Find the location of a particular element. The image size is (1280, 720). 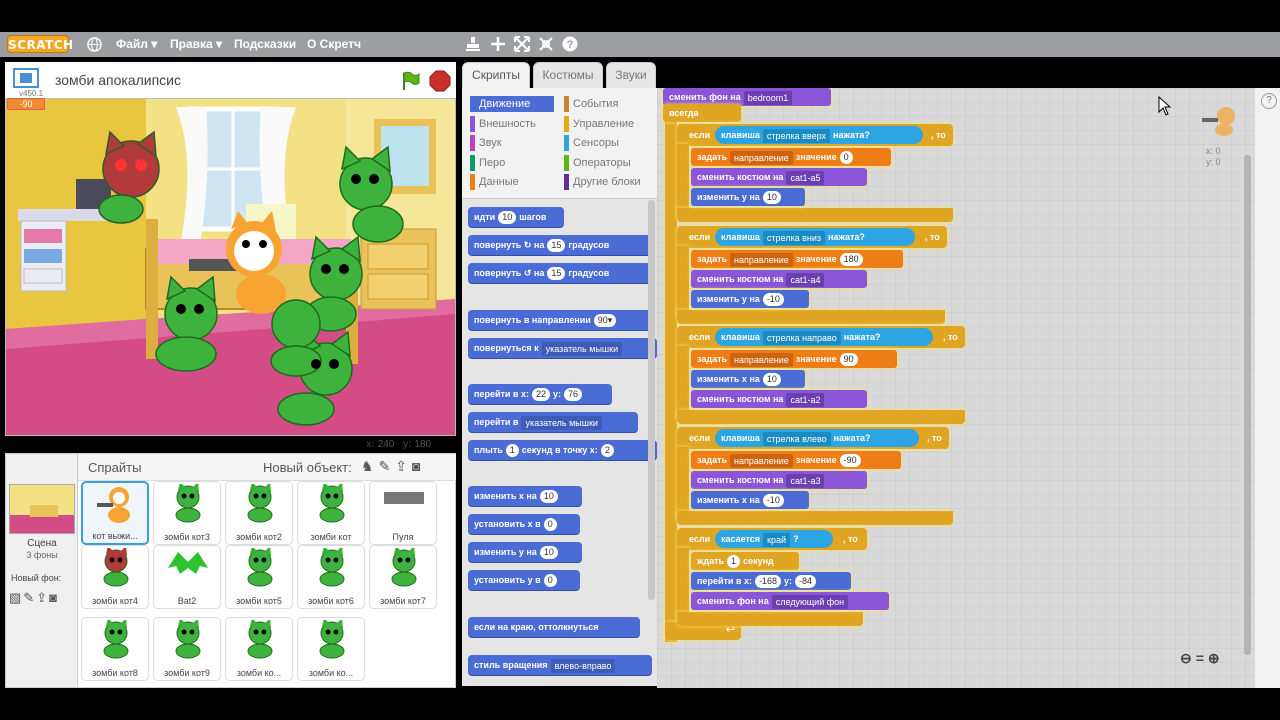

sprite-tile: зомби кот7 is located at coordinates (403, 577).